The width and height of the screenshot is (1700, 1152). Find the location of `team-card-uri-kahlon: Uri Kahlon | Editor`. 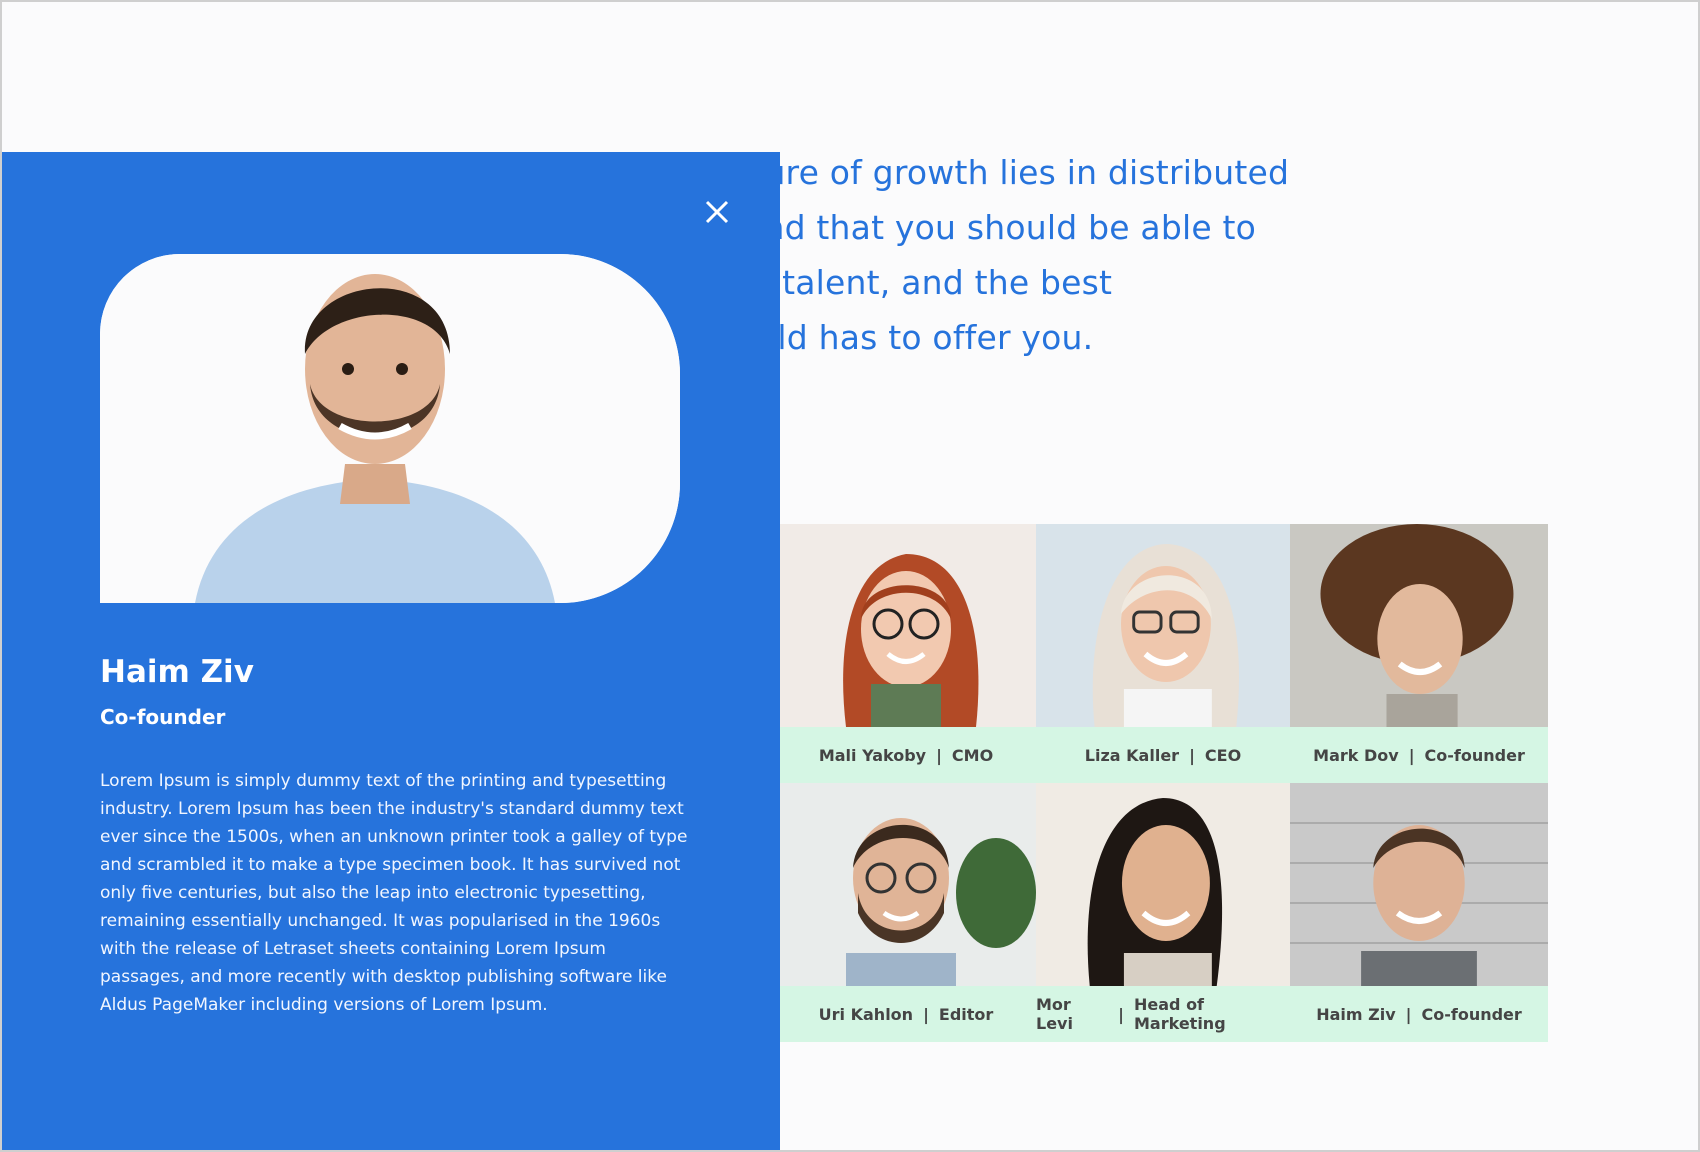

team-card-uri-kahlon: Uri Kahlon | Editor is located at coordinates (906, 912).